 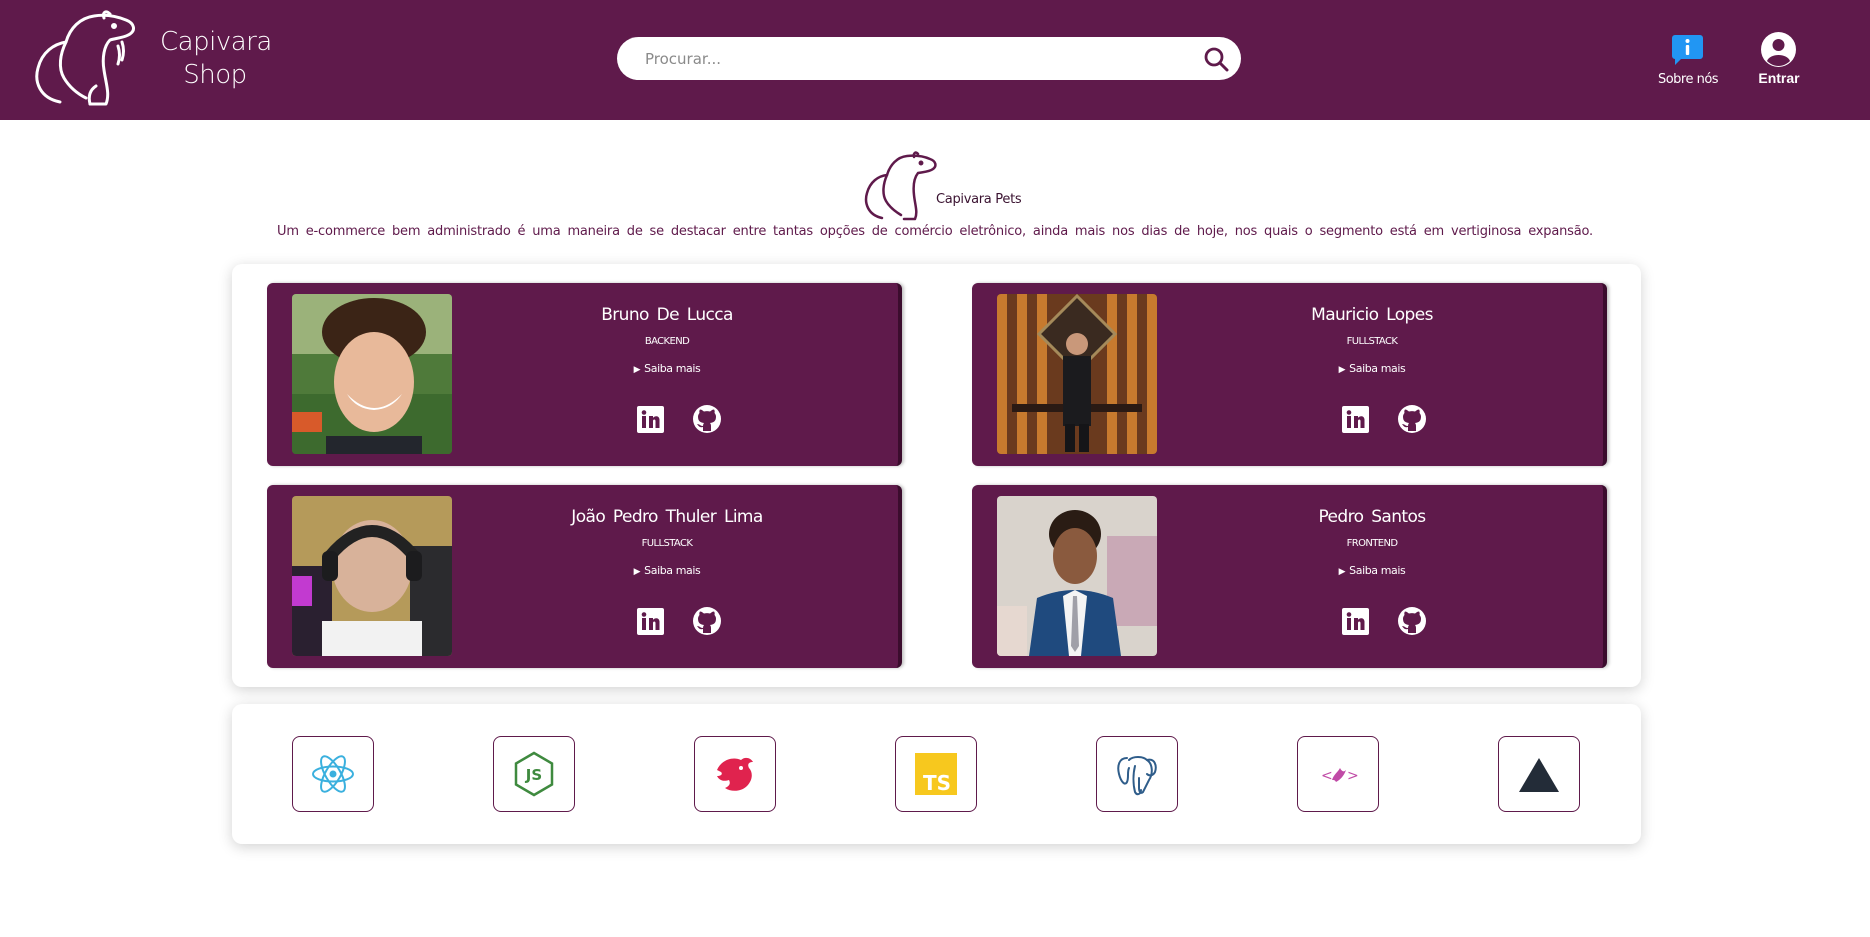 I want to click on tech-card-nodejs: JS, so click(x=534, y=774).